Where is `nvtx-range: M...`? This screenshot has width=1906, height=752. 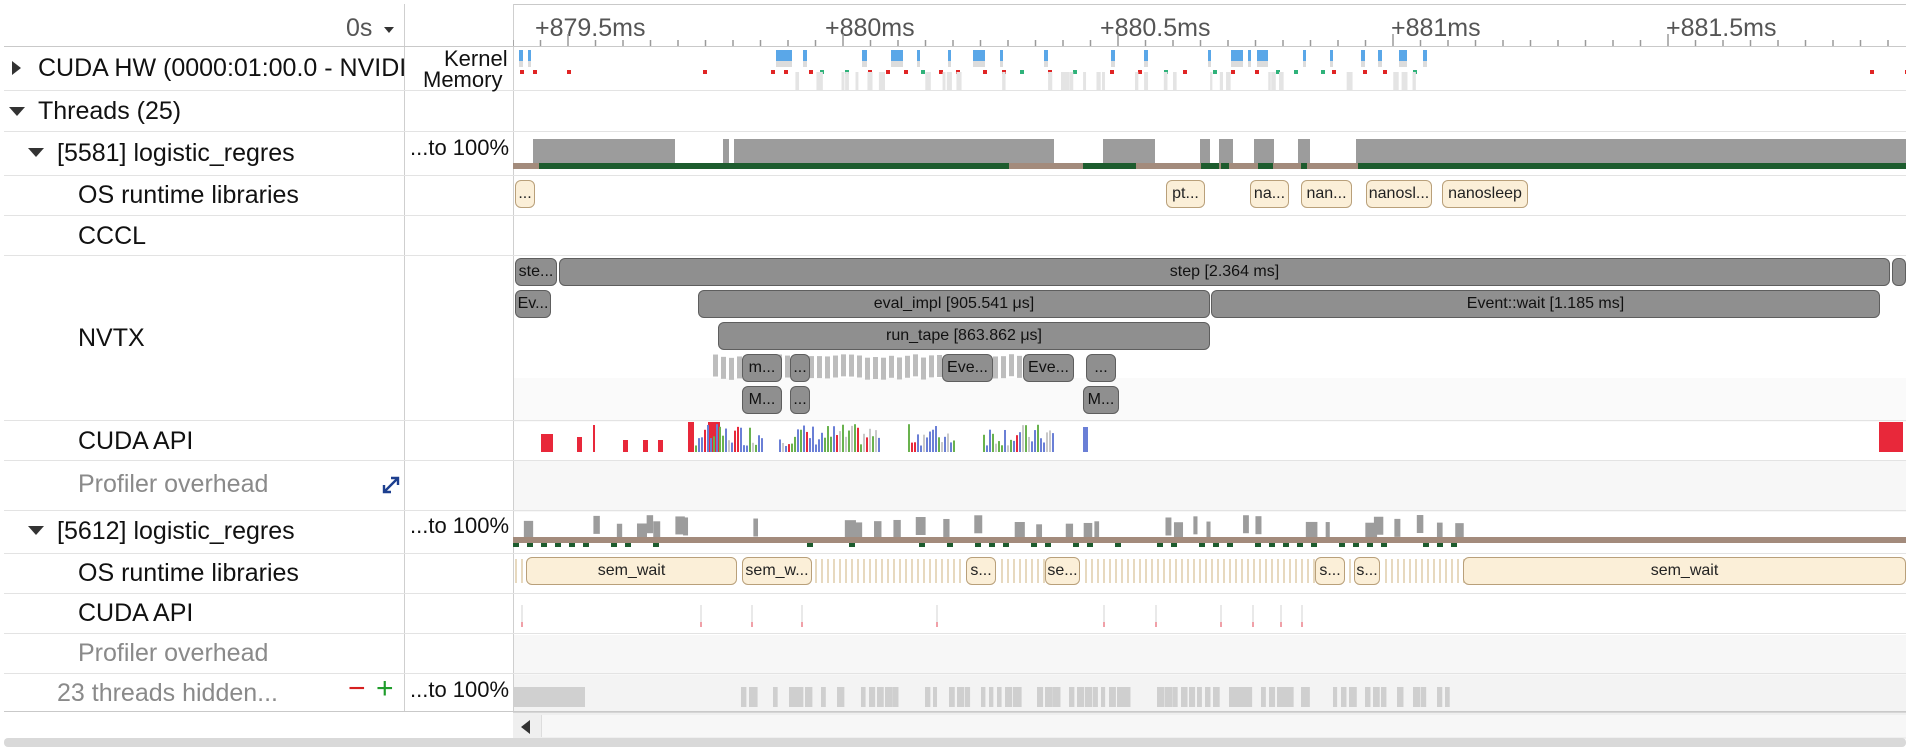
nvtx-range: M... is located at coordinates (762, 400).